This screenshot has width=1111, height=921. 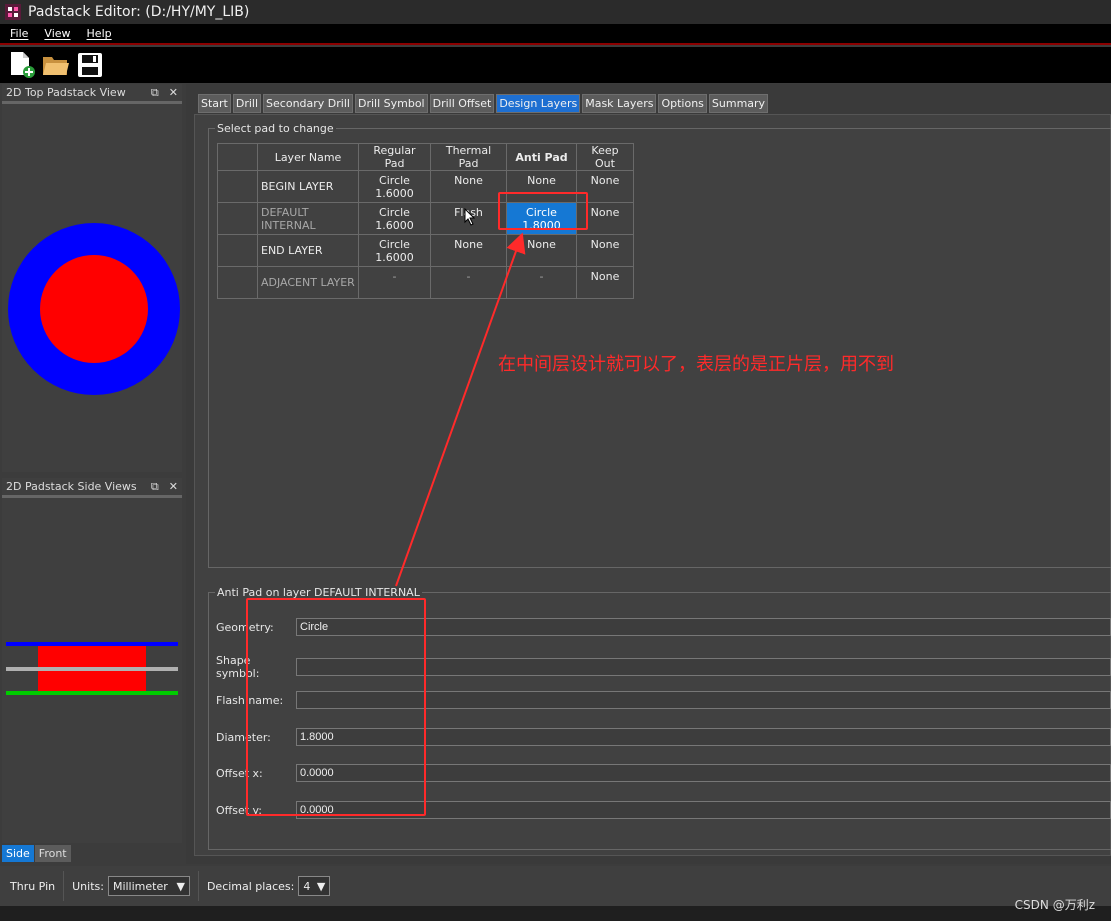 What do you see at coordinates (470, 217) in the screenshot?
I see `cursor-icon` at bounding box center [470, 217].